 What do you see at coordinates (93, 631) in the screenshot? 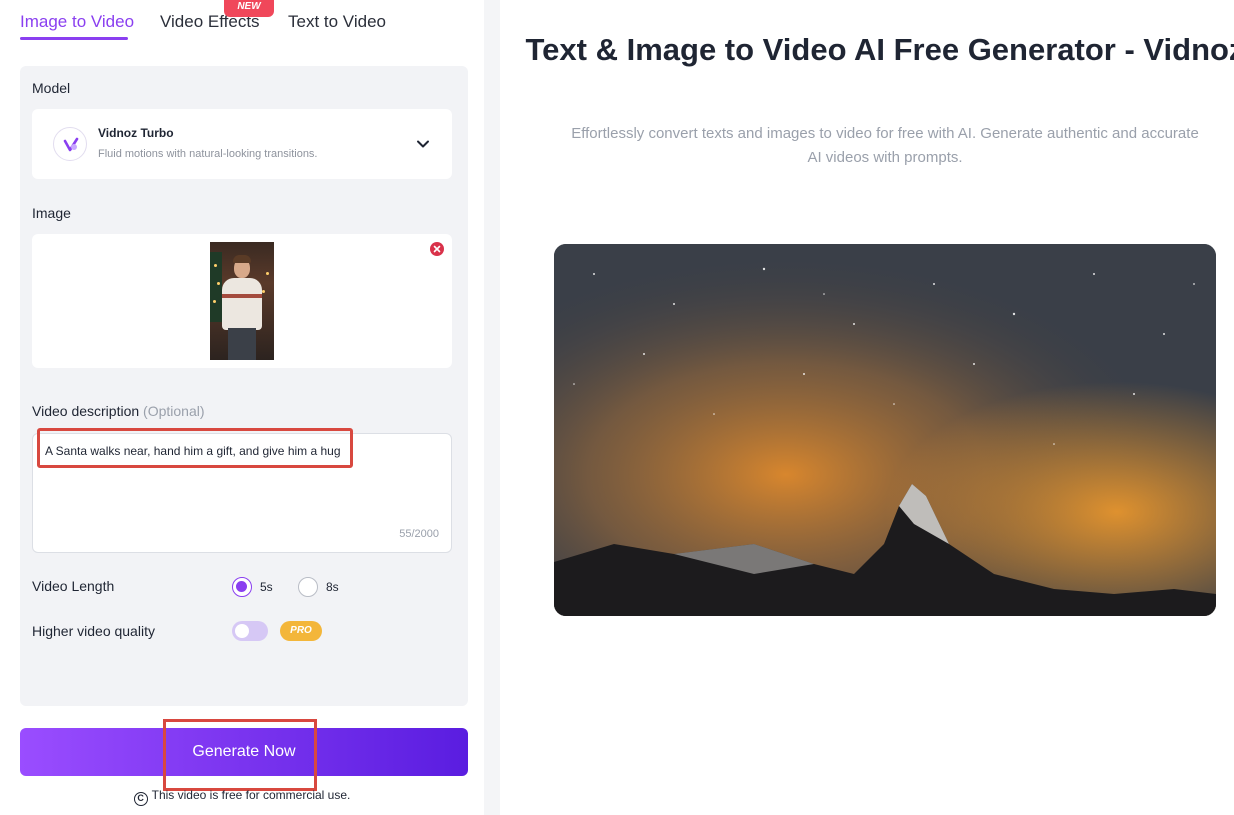
I see `higher-quality-label: Higher video quality` at bounding box center [93, 631].